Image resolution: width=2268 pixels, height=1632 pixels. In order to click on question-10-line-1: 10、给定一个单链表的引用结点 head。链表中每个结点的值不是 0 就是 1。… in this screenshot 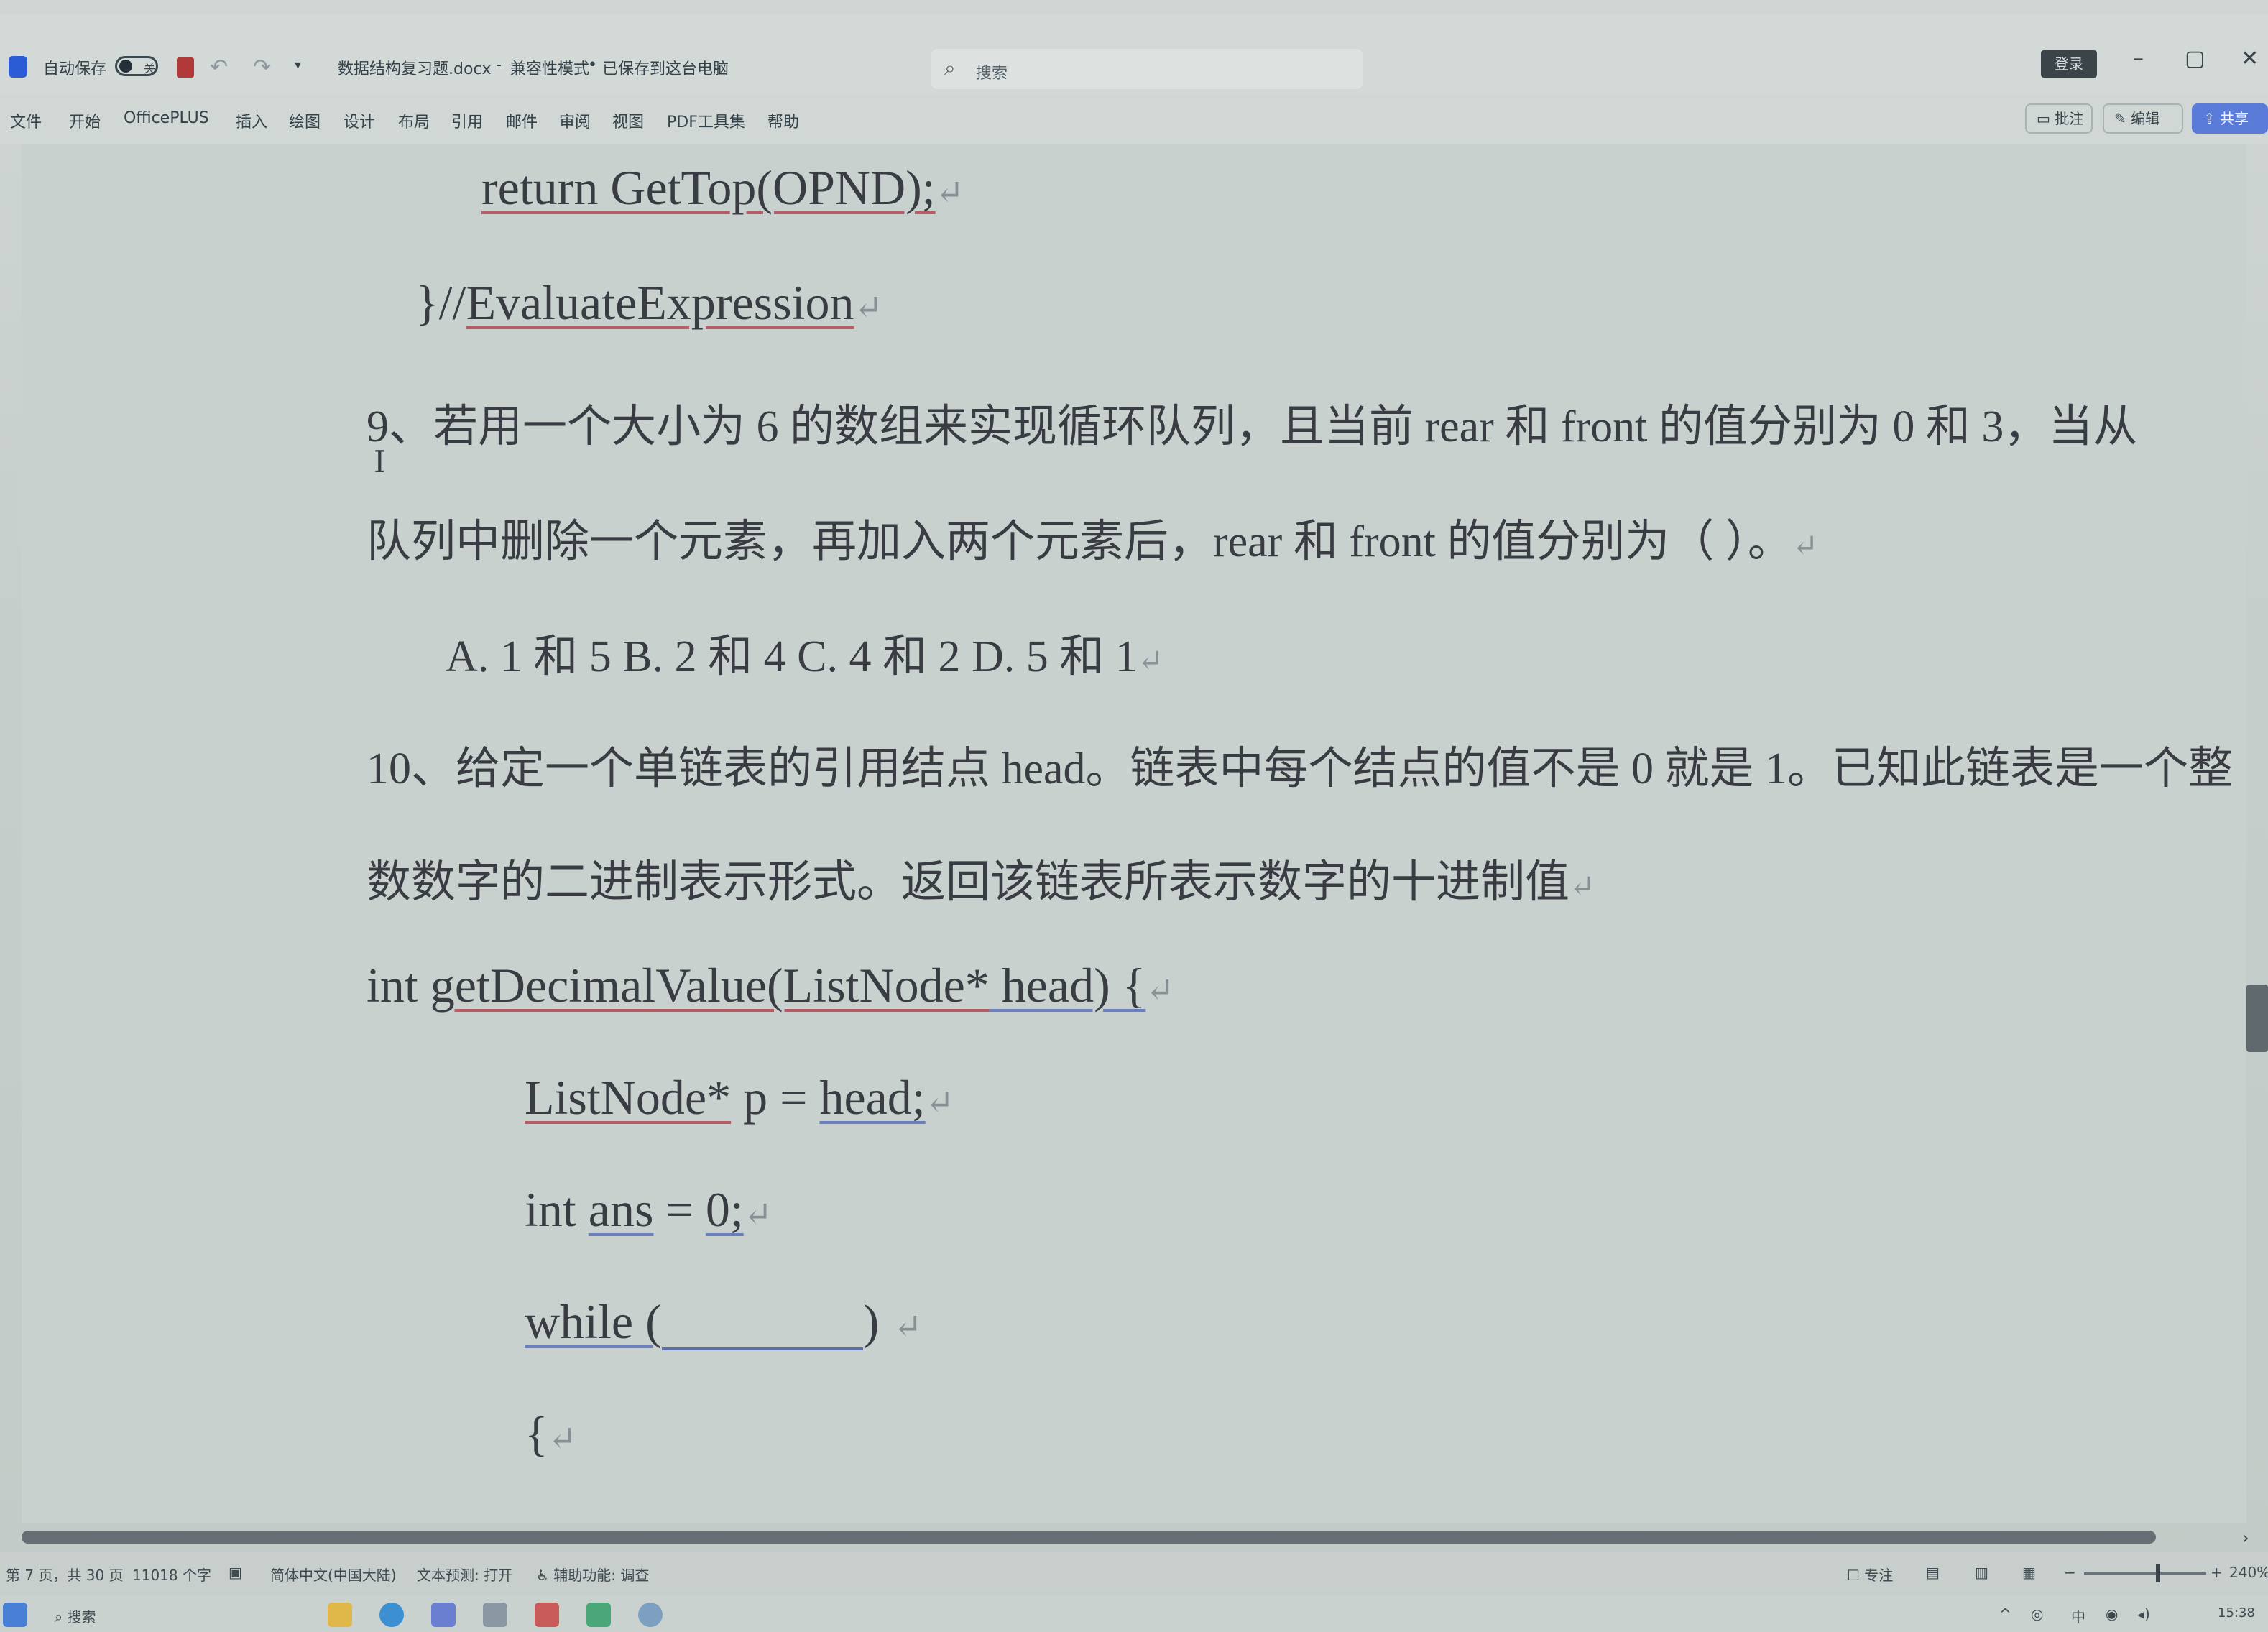, I will do `click(1300, 764)`.